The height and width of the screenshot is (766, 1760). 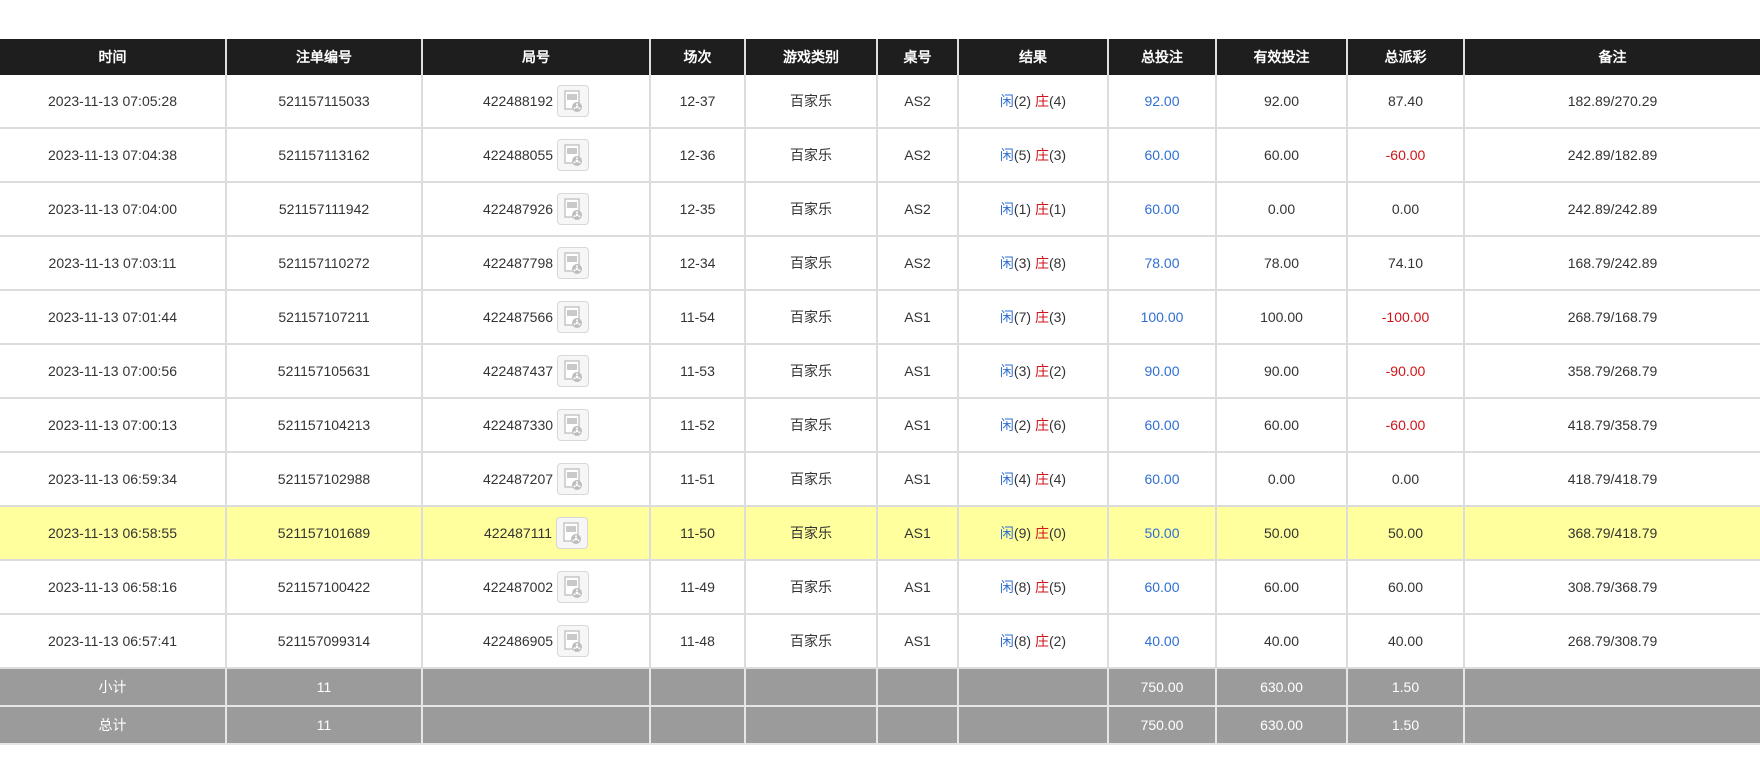 What do you see at coordinates (880, 725) in the screenshot?
I see `total-row: 总计 11 750.00 630.00 1.50` at bounding box center [880, 725].